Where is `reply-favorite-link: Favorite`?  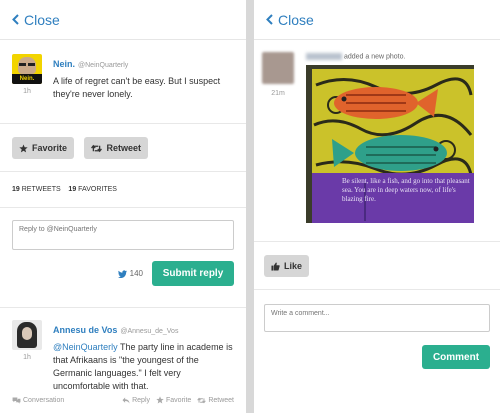
reply-favorite-link: Favorite is located at coordinates (173, 400).